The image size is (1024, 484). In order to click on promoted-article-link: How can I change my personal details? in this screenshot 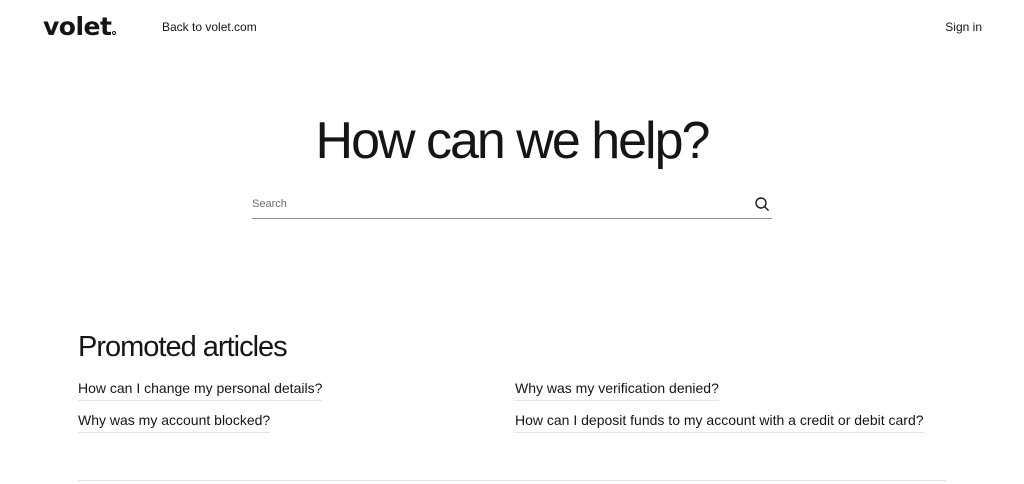, I will do `click(200, 390)`.